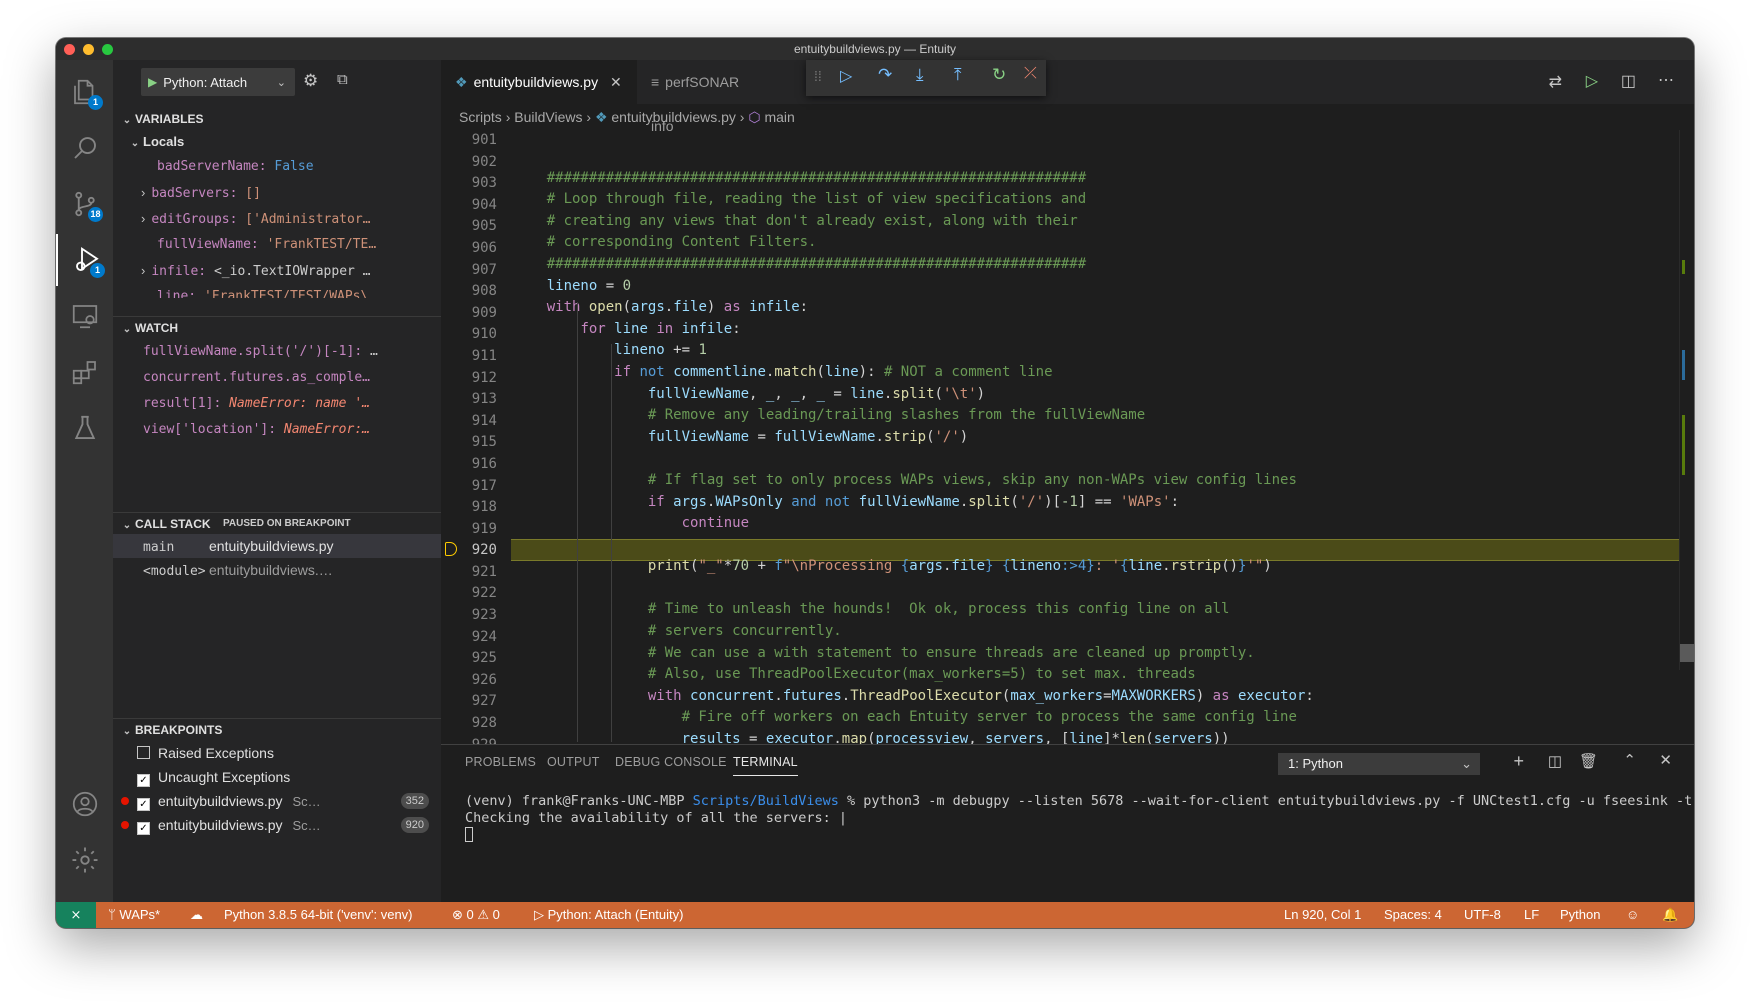 Image resolution: width=1751 pixels, height=1004 pixels. I want to click on end-of-line: LF, so click(1531, 915).